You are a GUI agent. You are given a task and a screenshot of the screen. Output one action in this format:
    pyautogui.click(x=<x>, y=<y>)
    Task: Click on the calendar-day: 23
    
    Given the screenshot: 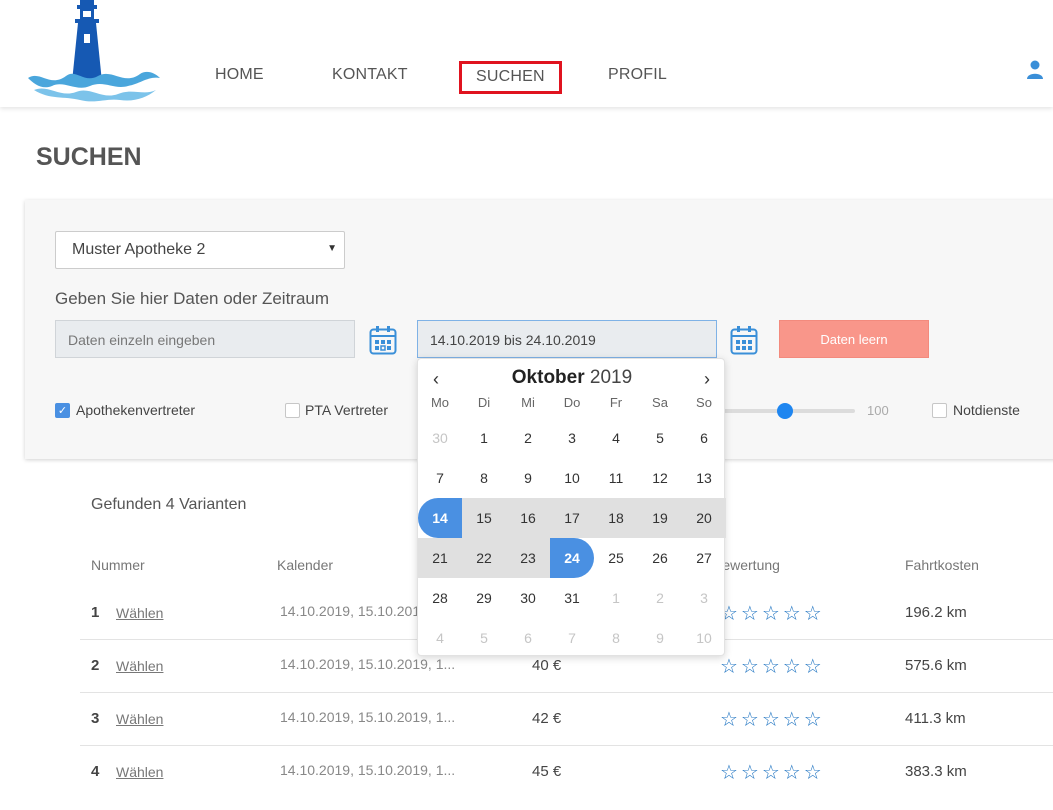 What is the action you would take?
    pyautogui.click(x=528, y=558)
    